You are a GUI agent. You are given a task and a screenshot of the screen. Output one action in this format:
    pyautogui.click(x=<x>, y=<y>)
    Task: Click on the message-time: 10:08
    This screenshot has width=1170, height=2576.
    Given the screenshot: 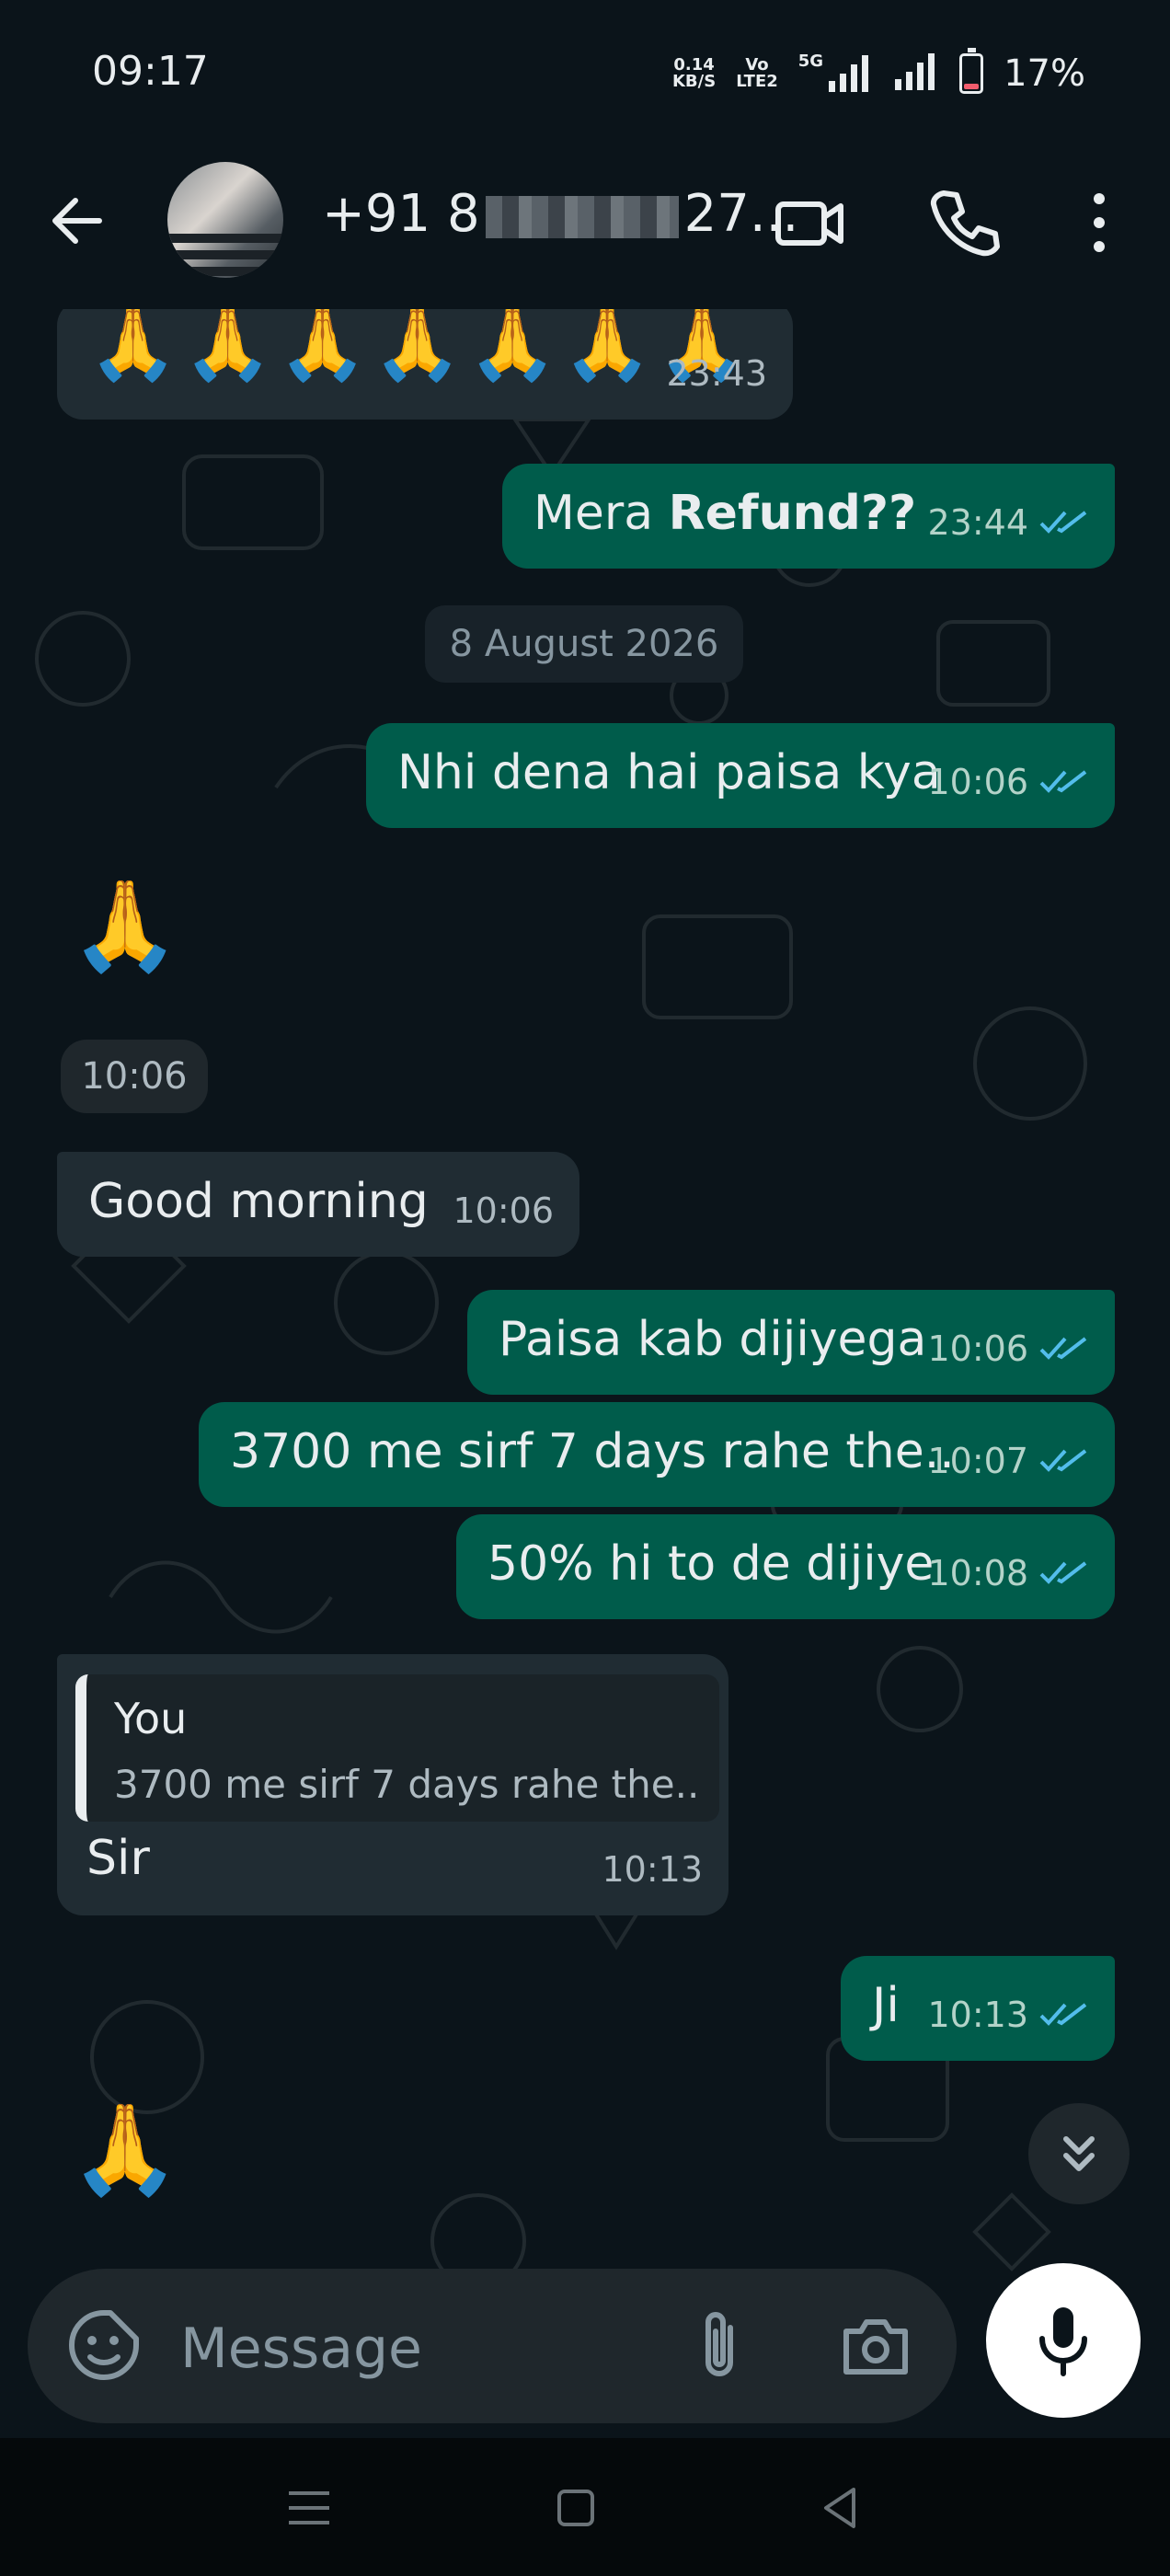 What is the action you would take?
    pyautogui.click(x=977, y=1573)
    